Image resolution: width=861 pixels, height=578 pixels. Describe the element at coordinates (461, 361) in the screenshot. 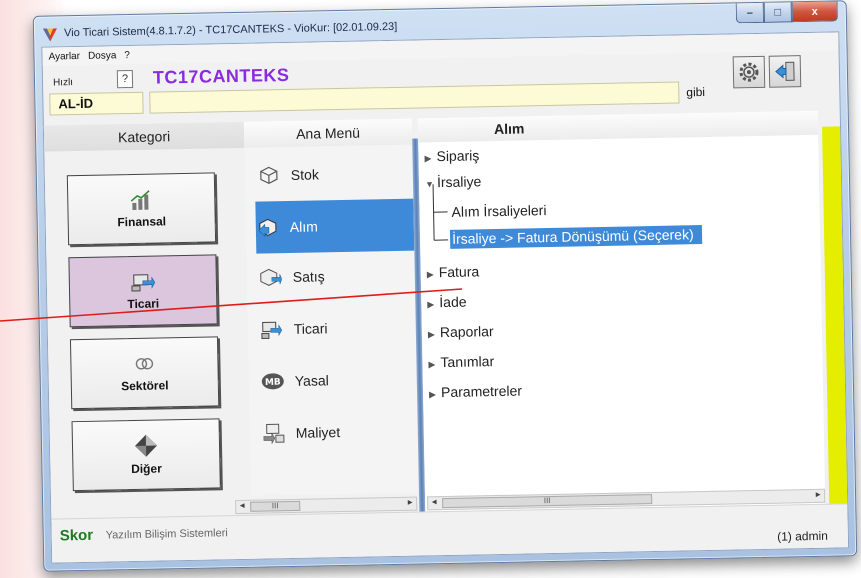

I see `tree-item-tanimlar: ▶ Tanımlar` at that location.